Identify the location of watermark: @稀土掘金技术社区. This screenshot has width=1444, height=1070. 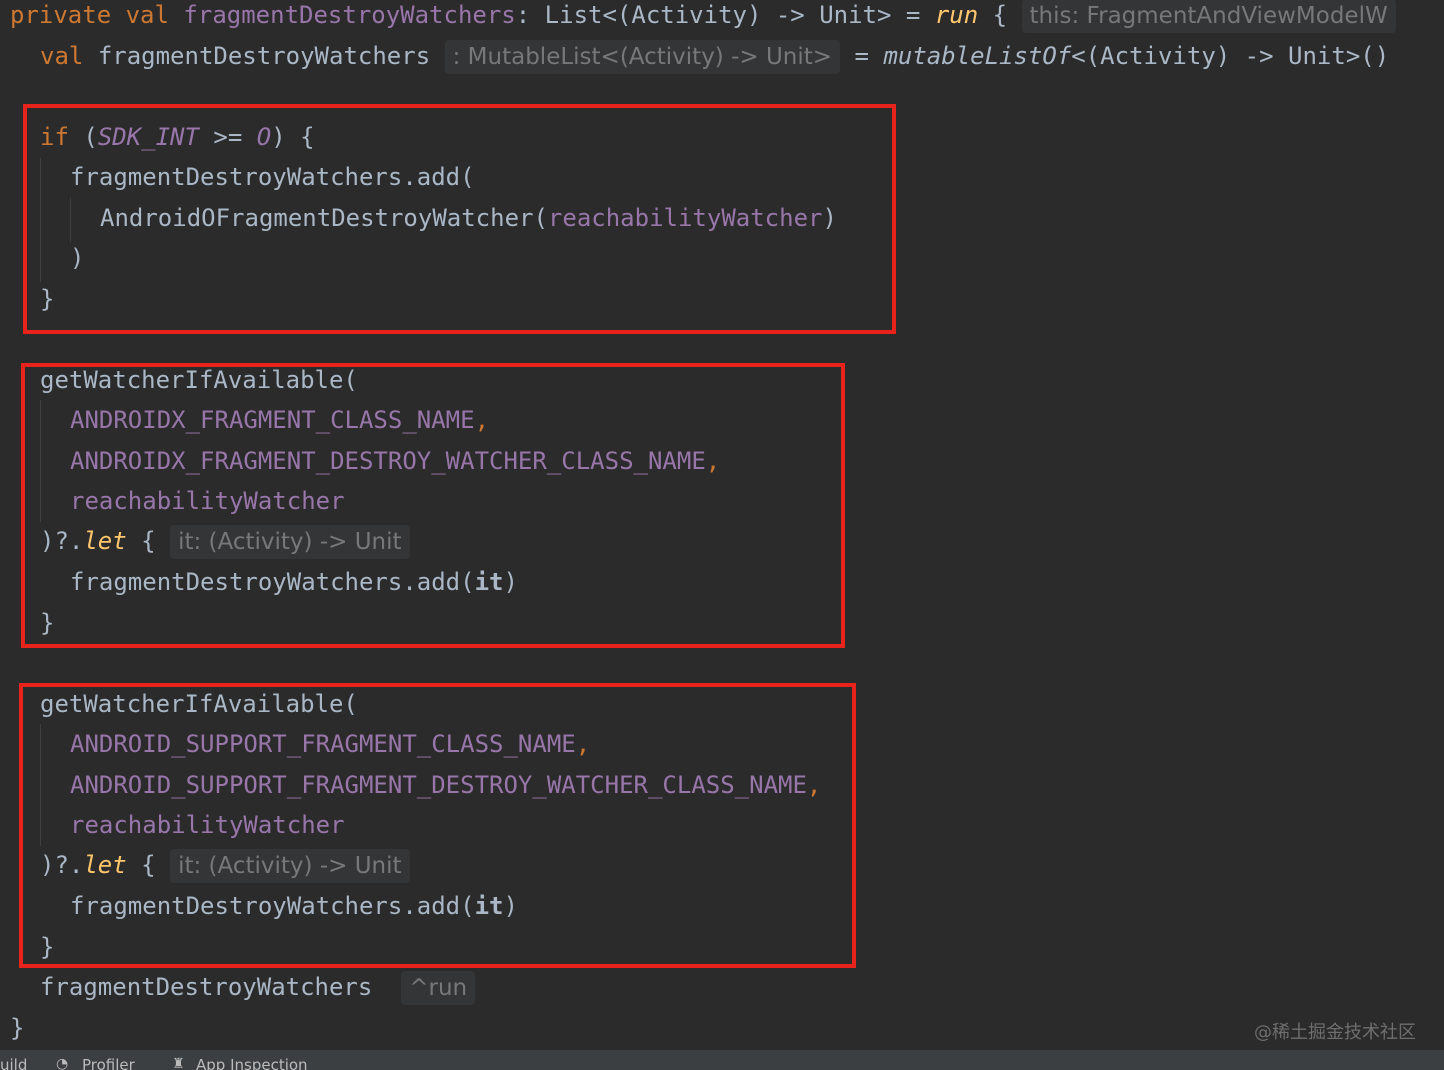
(1335, 1032).